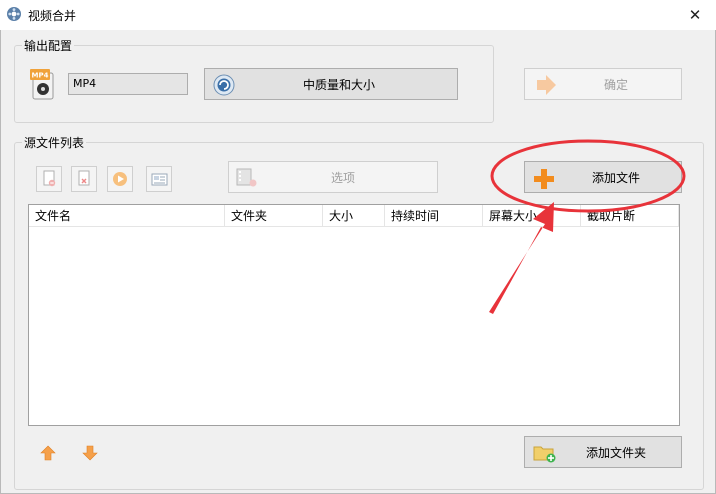 This screenshot has height=494, width=716. What do you see at coordinates (532, 216) in the screenshot?
I see `column-header-screen-size: 屏幕大小` at bounding box center [532, 216].